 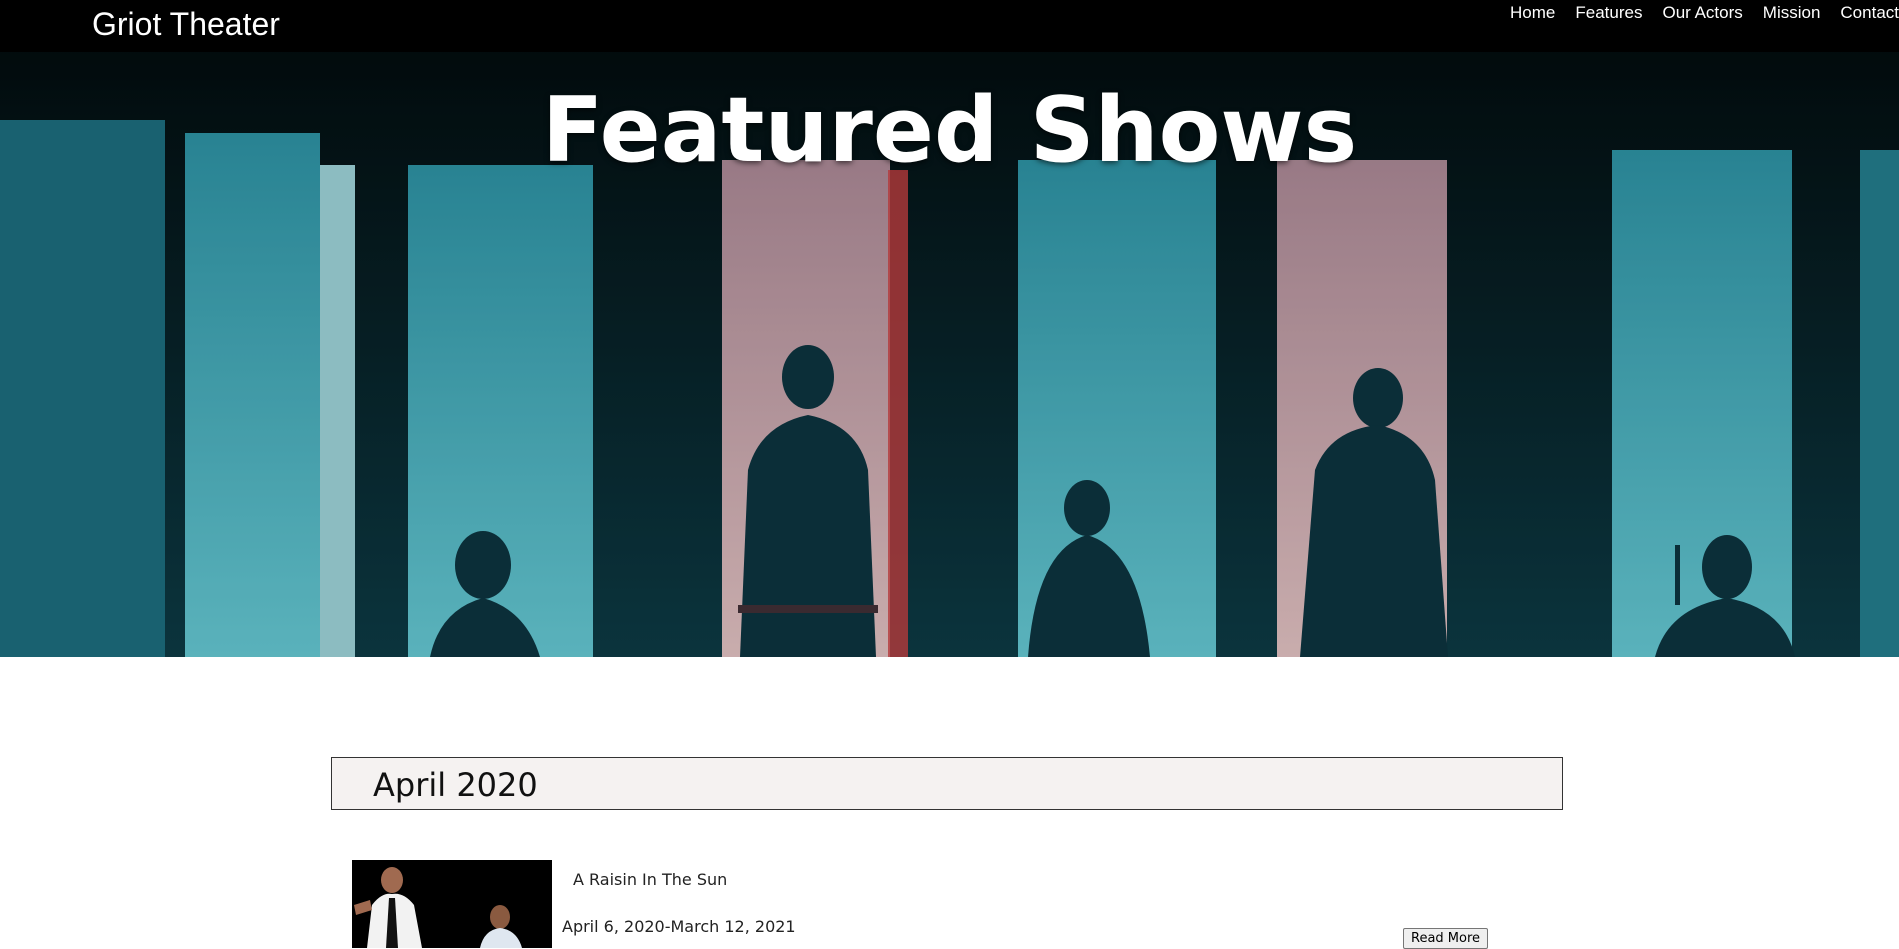 What do you see at coordinates (452, 904) in the screenshot?
I see `show-thumbnail-image` at bounding box center [452, 904].